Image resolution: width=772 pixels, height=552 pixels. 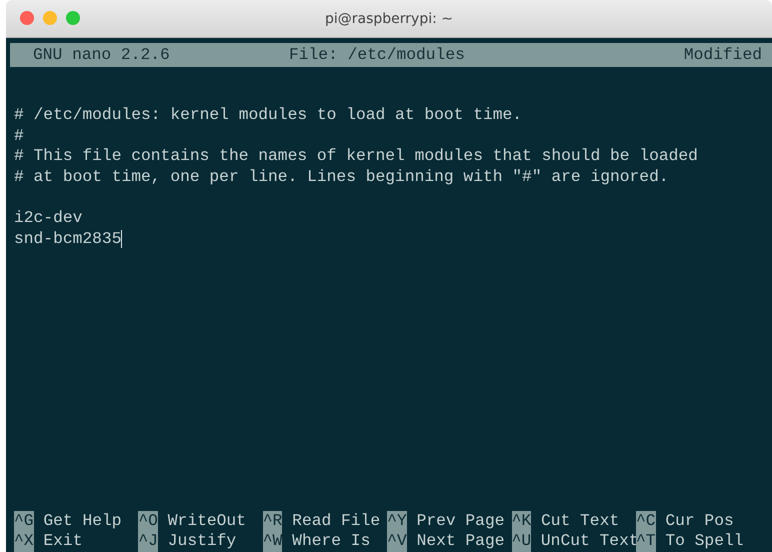 What do you see at coordinates (335, 521) in the screenshot?
I see `shortcut-label: Read File` at bounding box center [335, 521].